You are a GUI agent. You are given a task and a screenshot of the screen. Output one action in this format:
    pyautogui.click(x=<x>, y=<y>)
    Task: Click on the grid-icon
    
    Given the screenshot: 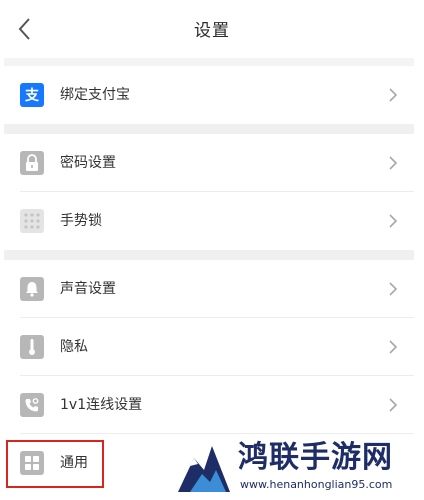 What is the action you would take?
    pyautogui.click(x=32, y=463)
    